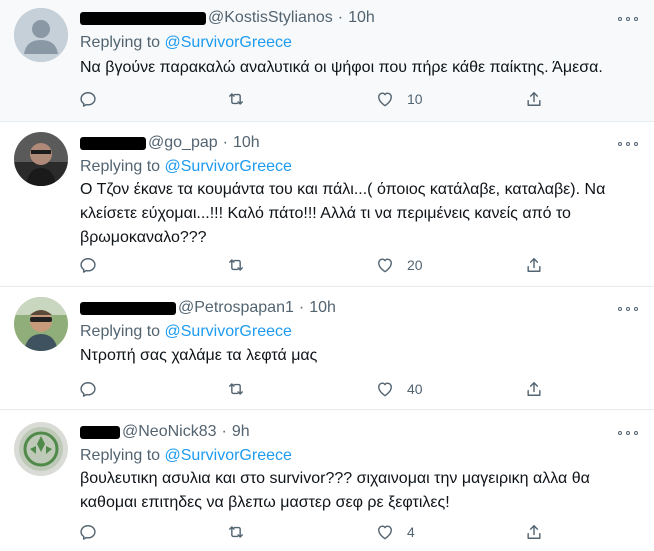 This screenshot has width=654, height=551. Describe the element at coordinates (241, 432) in the screenshot. I see `timestamp: 9h` at that location.